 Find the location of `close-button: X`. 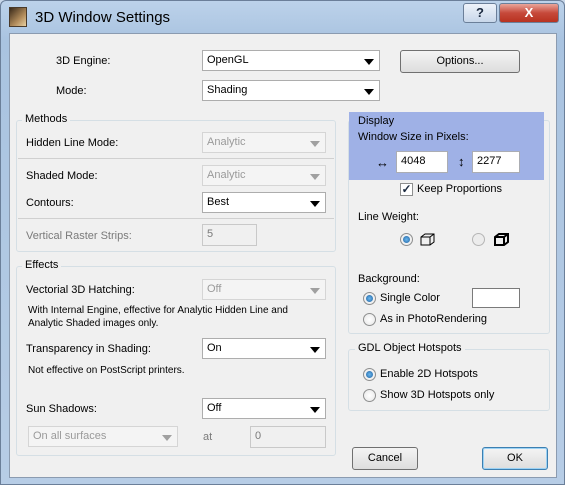

close-button: X is located at coordinates (529, 13).